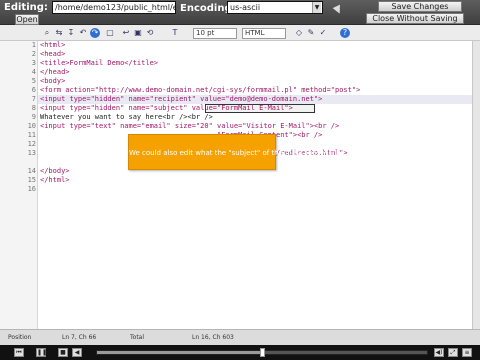 The width and height of the screenshot is (480, 360). I want to click on volume-icon: ◀), so click(439, 352).